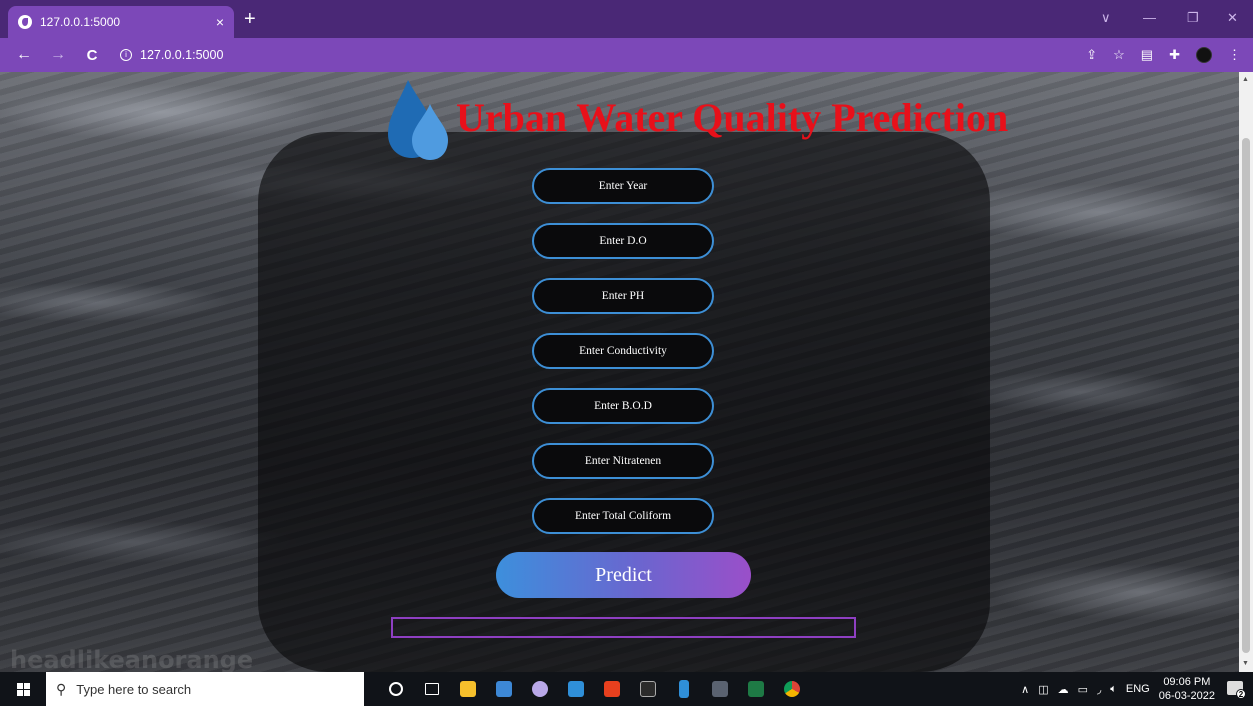 This screenshot has height=706, width=1253. I want to click on paint-icon, so click(540, 689).